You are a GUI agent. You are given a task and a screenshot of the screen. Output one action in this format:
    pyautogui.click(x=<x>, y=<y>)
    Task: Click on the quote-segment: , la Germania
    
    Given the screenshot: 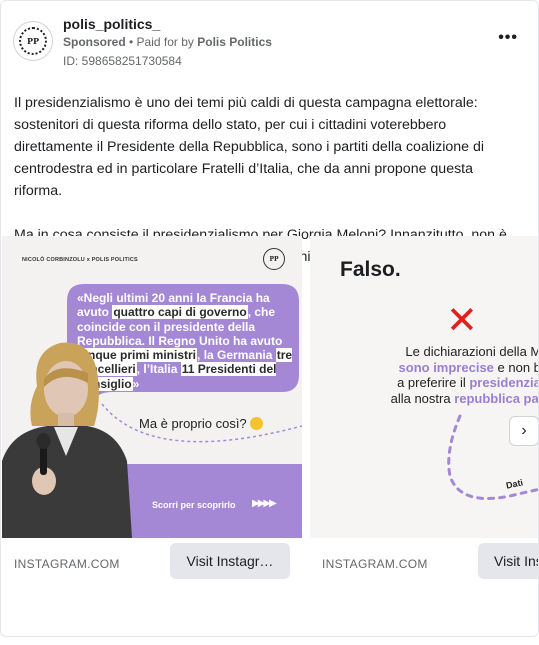 What is the action you would take?
    pyautogui.click(x=236, y=355)
    